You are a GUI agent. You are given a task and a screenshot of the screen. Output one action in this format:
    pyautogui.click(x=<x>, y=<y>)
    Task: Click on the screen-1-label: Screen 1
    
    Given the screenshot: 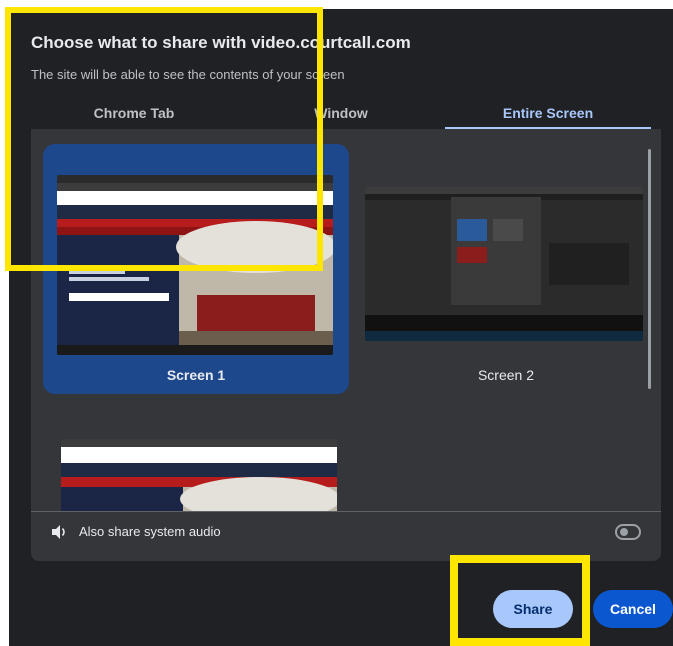 What is the action you would take?
    pyautogui.click(x=196, y=375)
    